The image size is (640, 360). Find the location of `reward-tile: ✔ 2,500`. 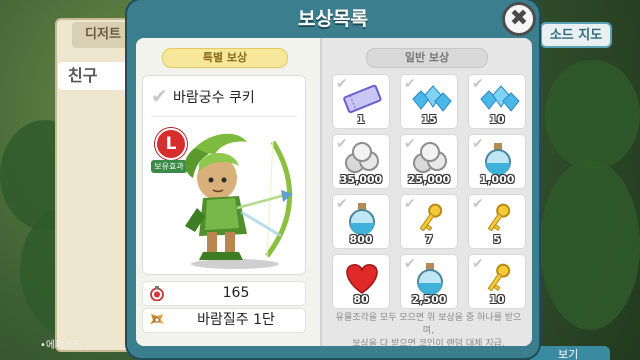

reward-tile: ✔ 2,500 is located at coordinates (429, 281).